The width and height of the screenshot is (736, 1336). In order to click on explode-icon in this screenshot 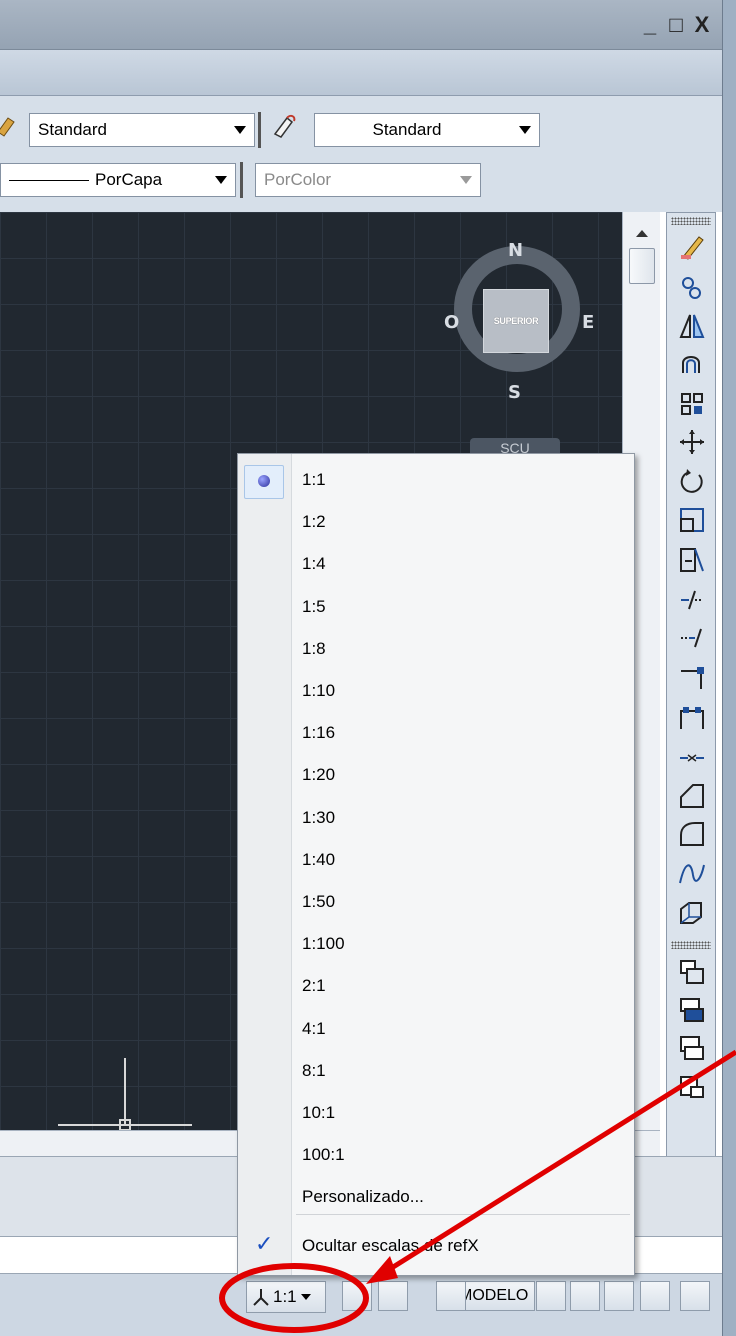, I will do `click(692, 912)`.